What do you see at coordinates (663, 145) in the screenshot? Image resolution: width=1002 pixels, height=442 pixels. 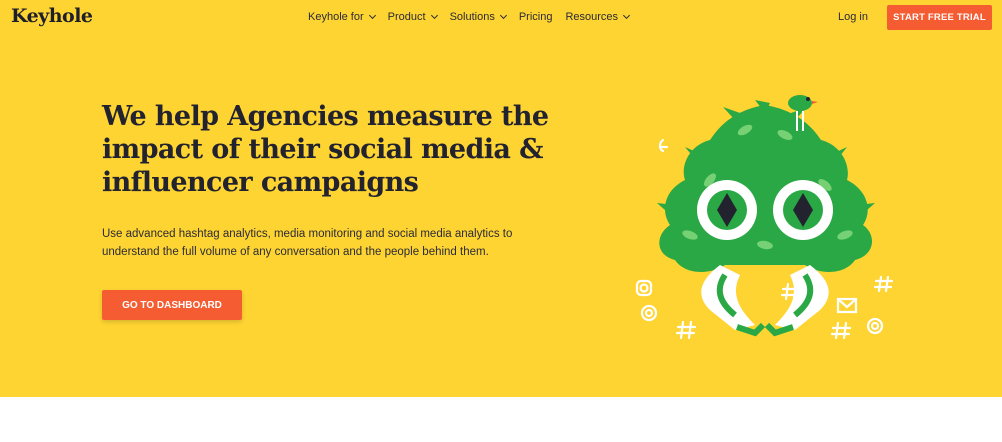 I see `small-doodle-icon` at bounding box center [663, 145].